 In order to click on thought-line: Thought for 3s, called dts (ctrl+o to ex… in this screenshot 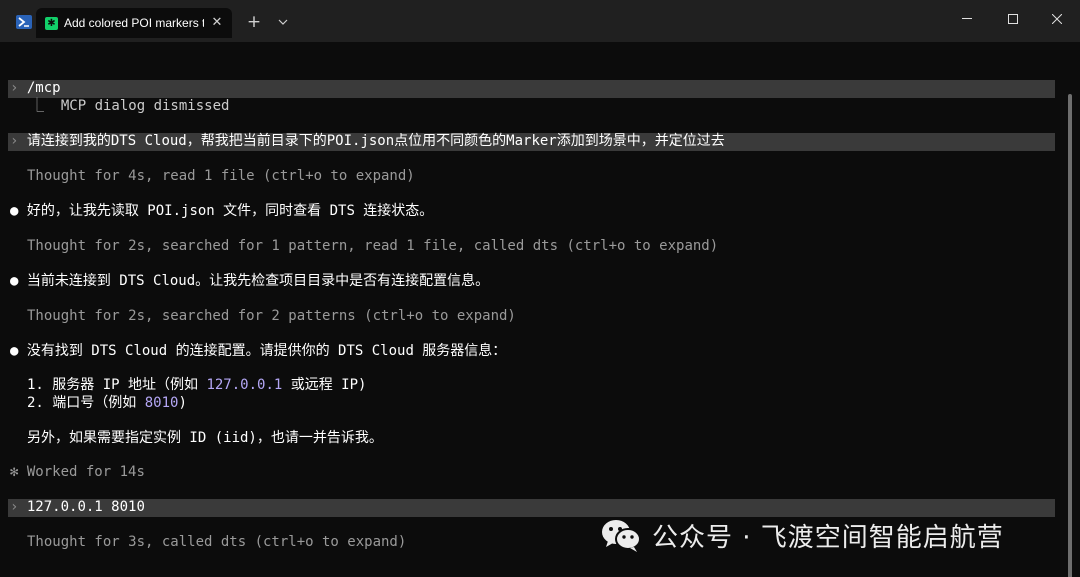, I will do `click(217, 542)`.